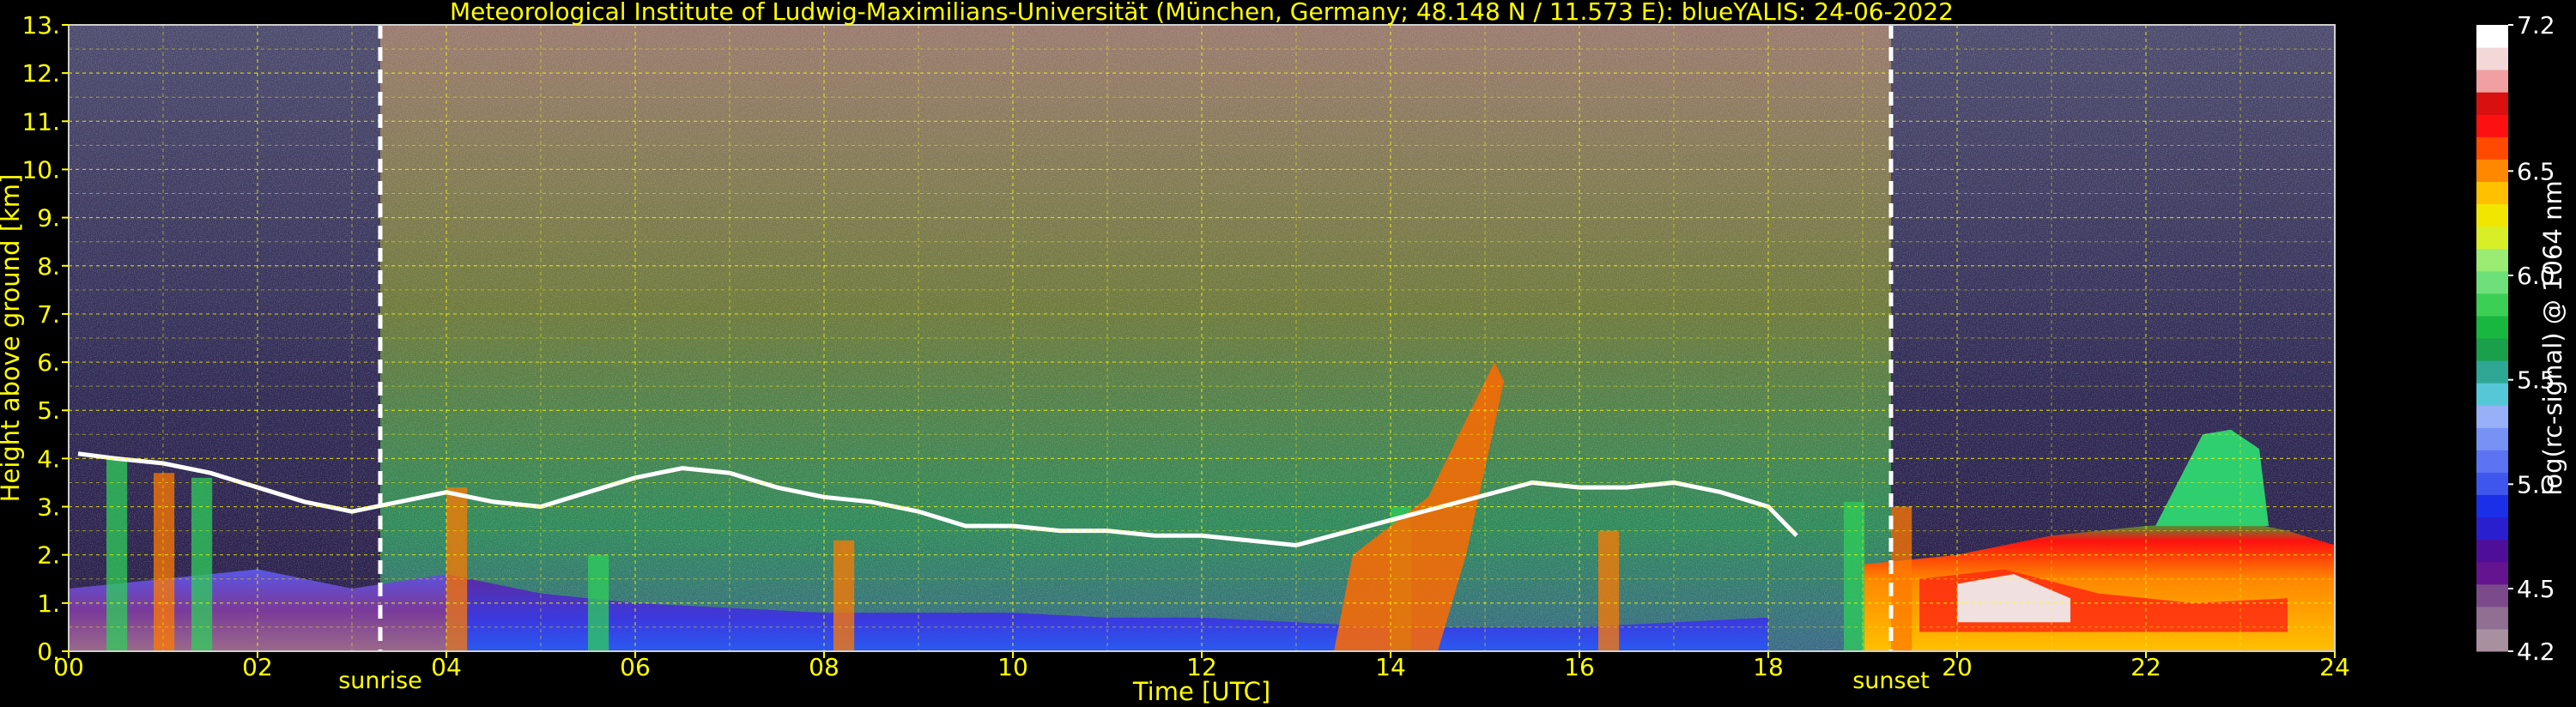 The height and width of the screenshot is (707, 2576). I want to click on y-tick-label: 4., so click(48, 459).